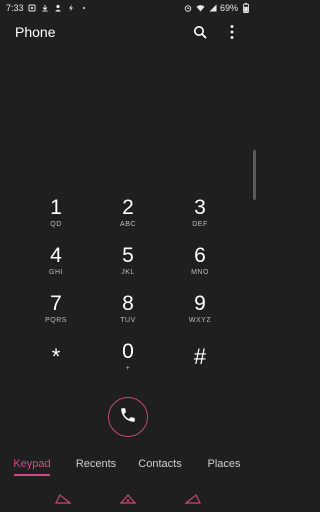 Image resolution: width=320 pixels, height=512 pixels. What do you see at coordinates (200, 316) in the screenshot?
I see `key-9: 9 WXYZ` at bounding box center [200, 316].